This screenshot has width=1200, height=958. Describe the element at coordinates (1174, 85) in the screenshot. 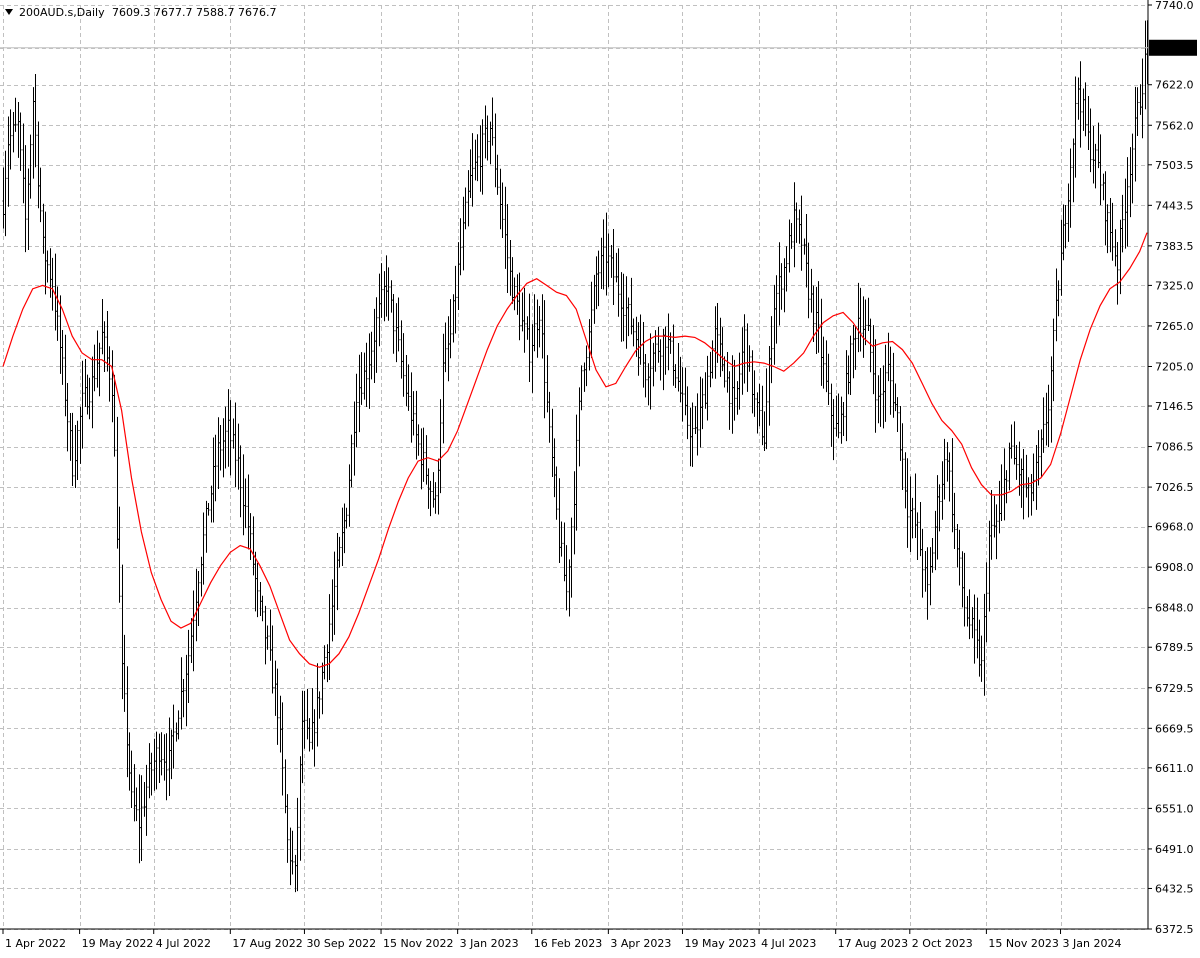

I see `y-tick-label: 7622.0` at that location.